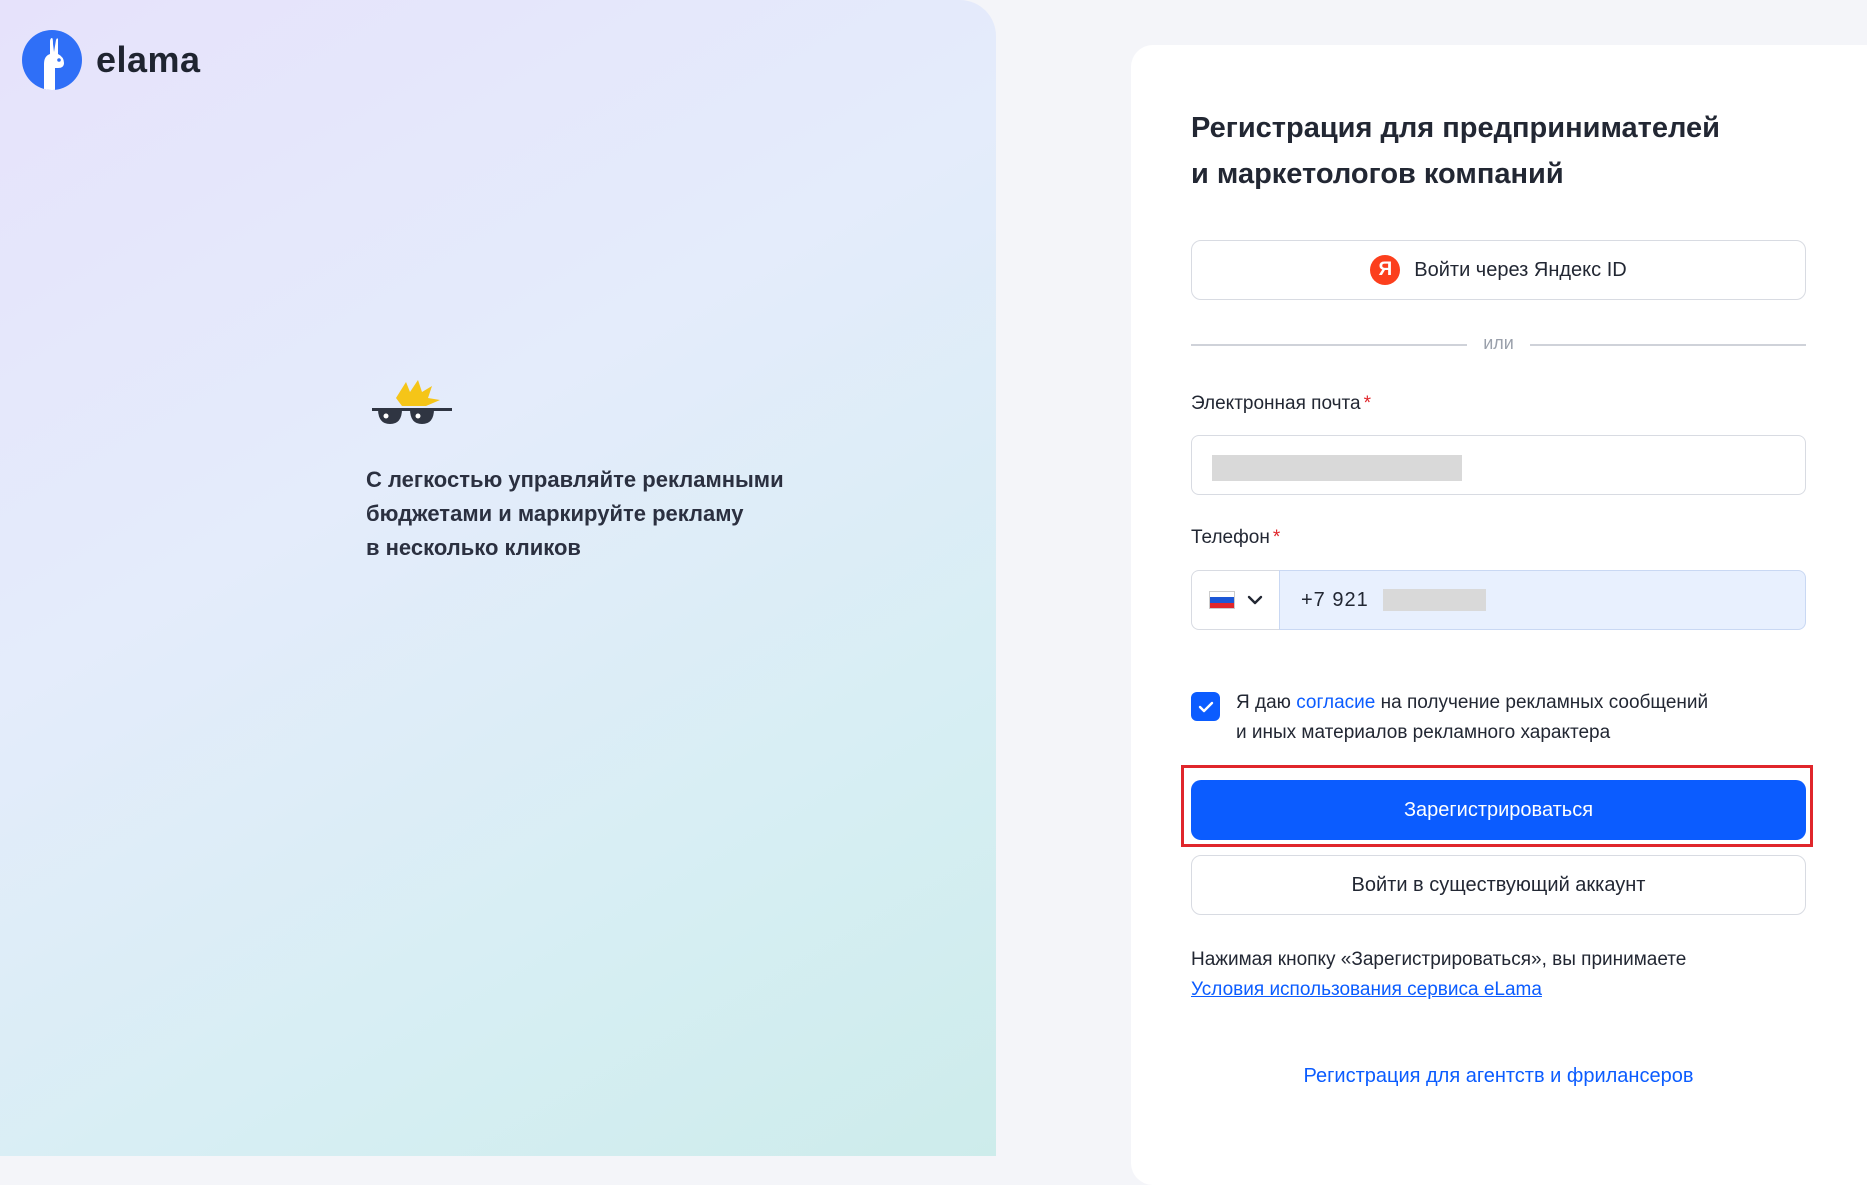 The image size is (1867, 1185). I want to click on redacted-email-value, so click(1337, 468).